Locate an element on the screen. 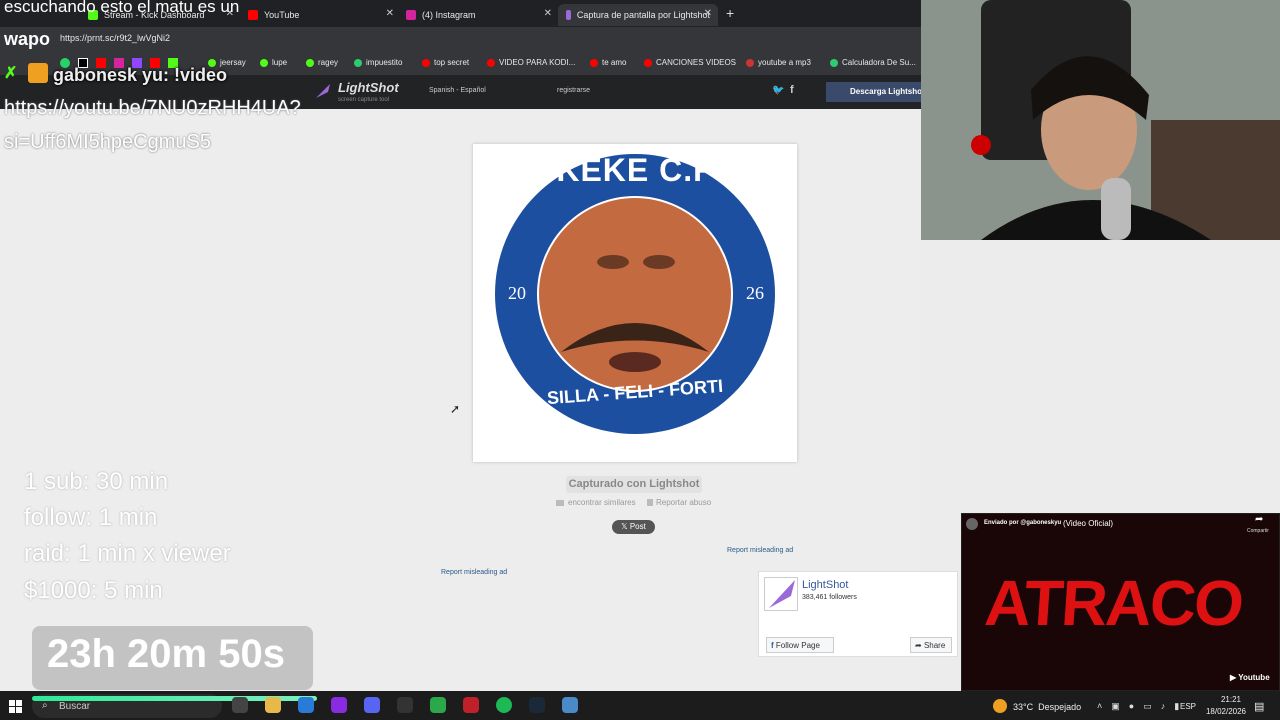 This screenshot has width=1280, height=720. share-label: Share is located at coordinates (934, 645).